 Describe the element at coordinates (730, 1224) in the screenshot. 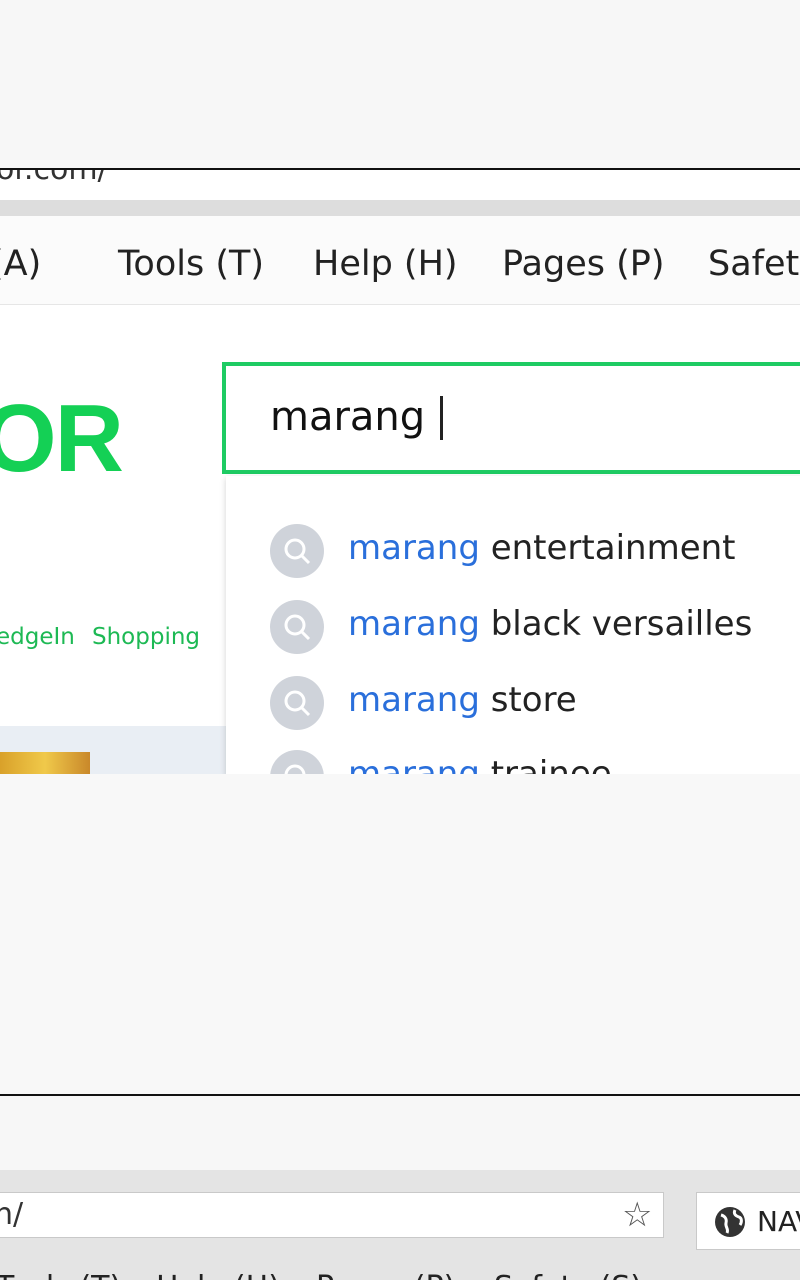

I see `globe-icon` at that location.